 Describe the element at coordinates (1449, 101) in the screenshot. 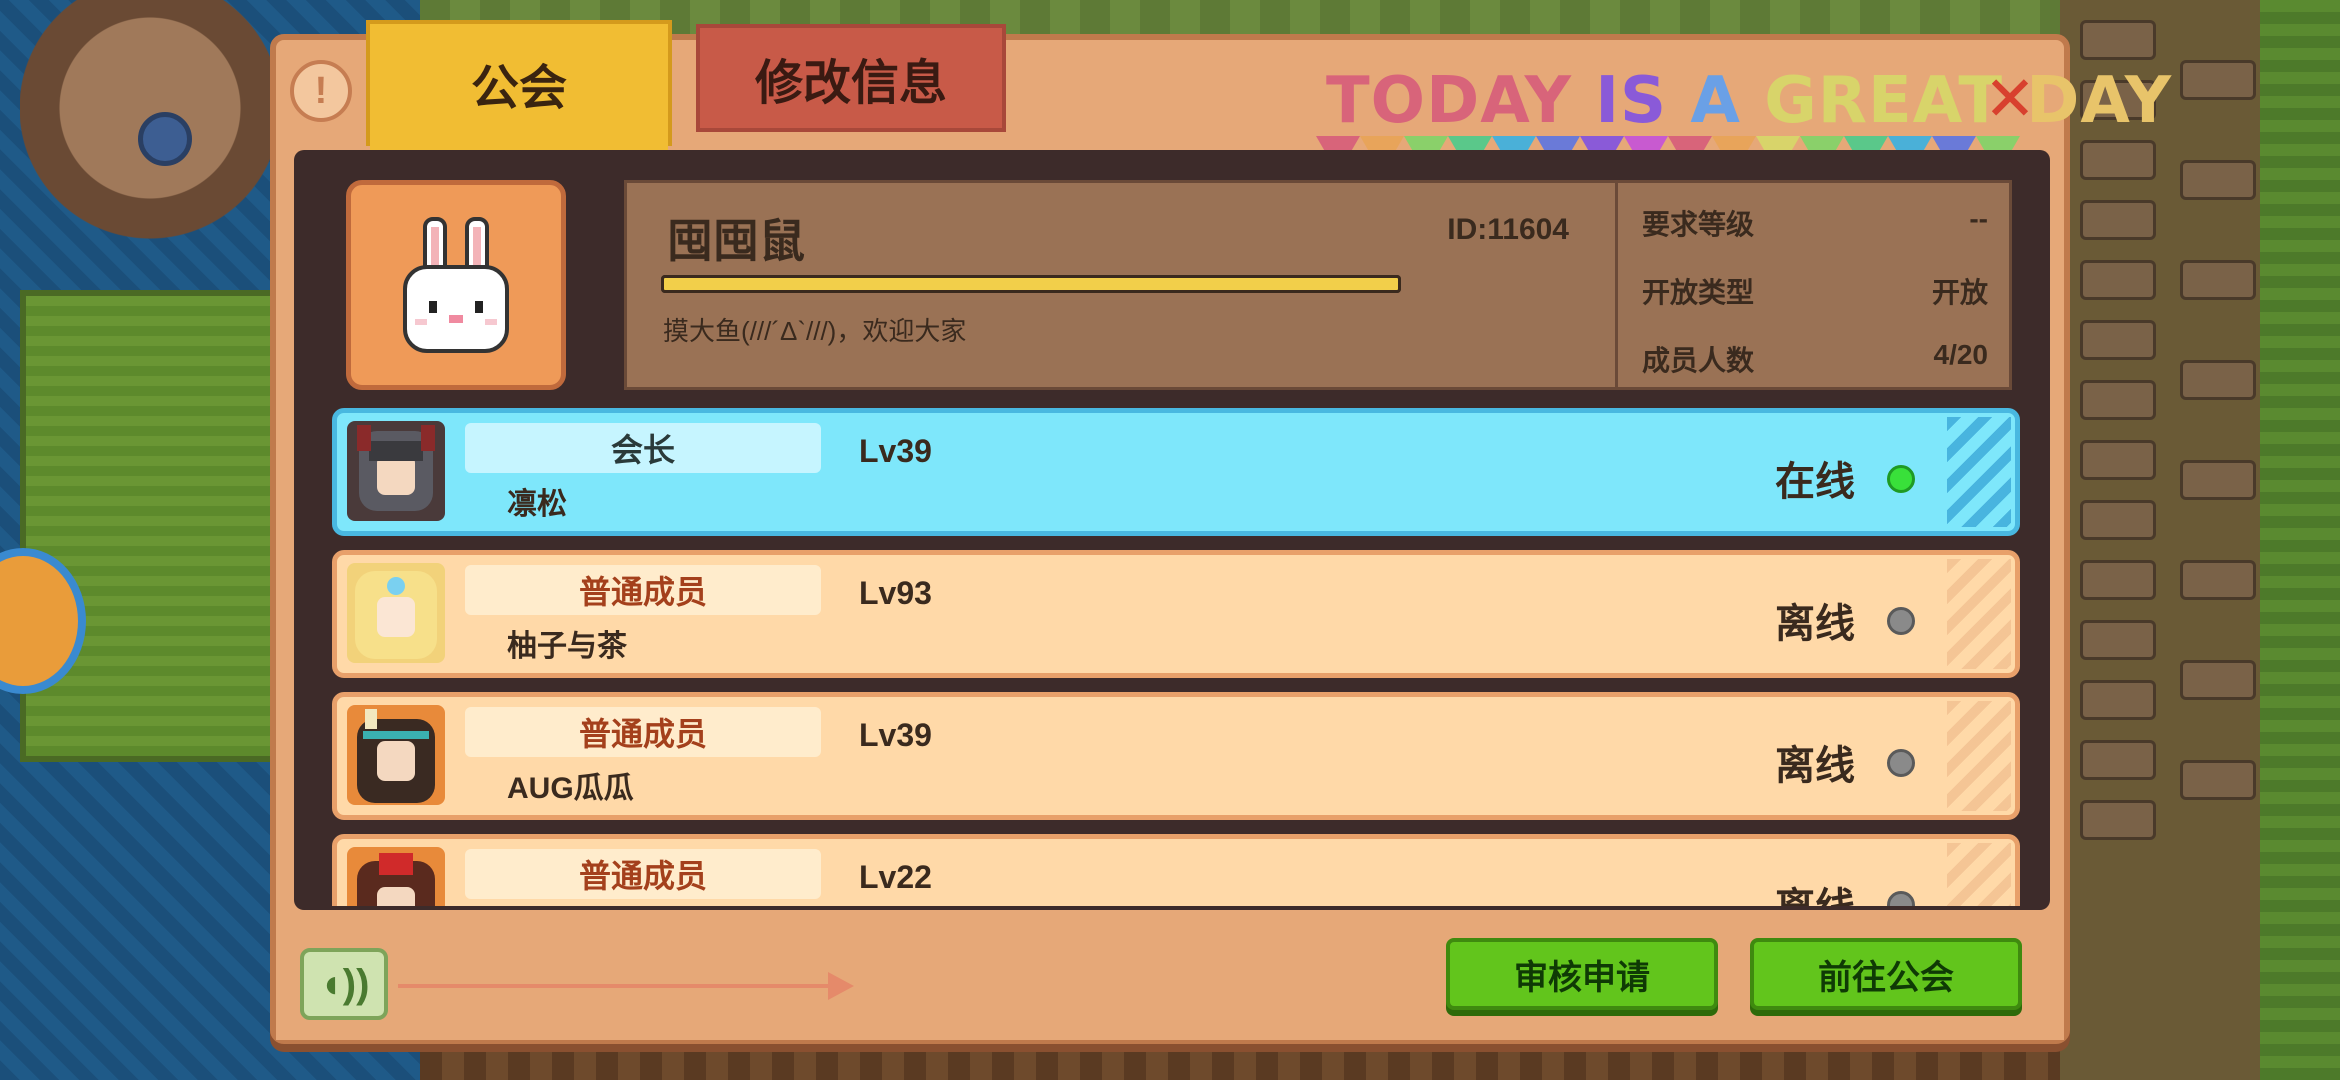

I see `banner-word: TODAY` at that location.